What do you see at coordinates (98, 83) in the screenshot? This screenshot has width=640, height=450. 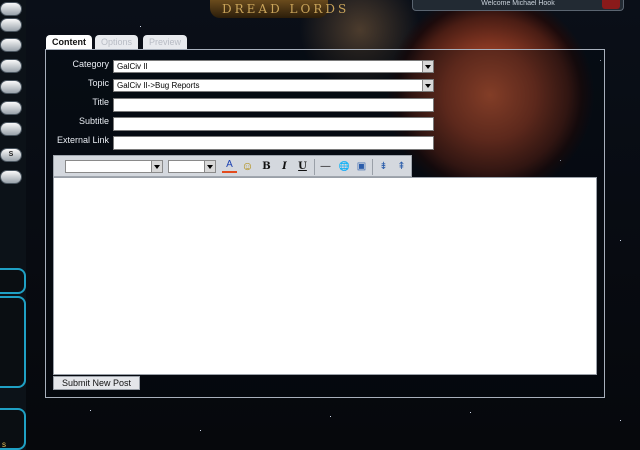 I see `topic-label: Topic` at bounding box center [98, 83].